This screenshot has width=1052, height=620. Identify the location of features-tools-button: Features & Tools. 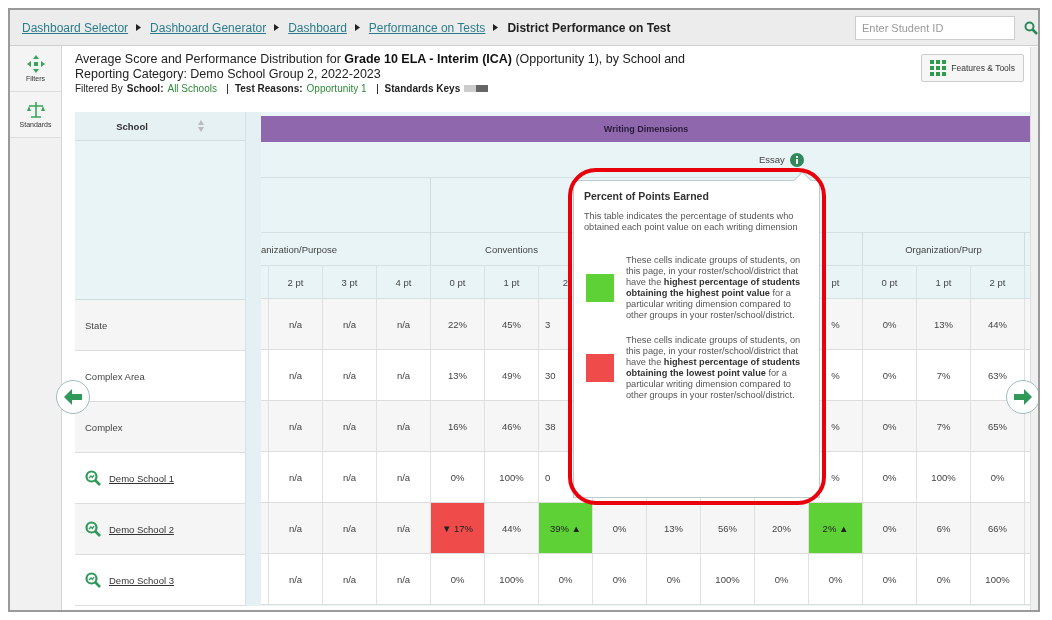
(972, 68).